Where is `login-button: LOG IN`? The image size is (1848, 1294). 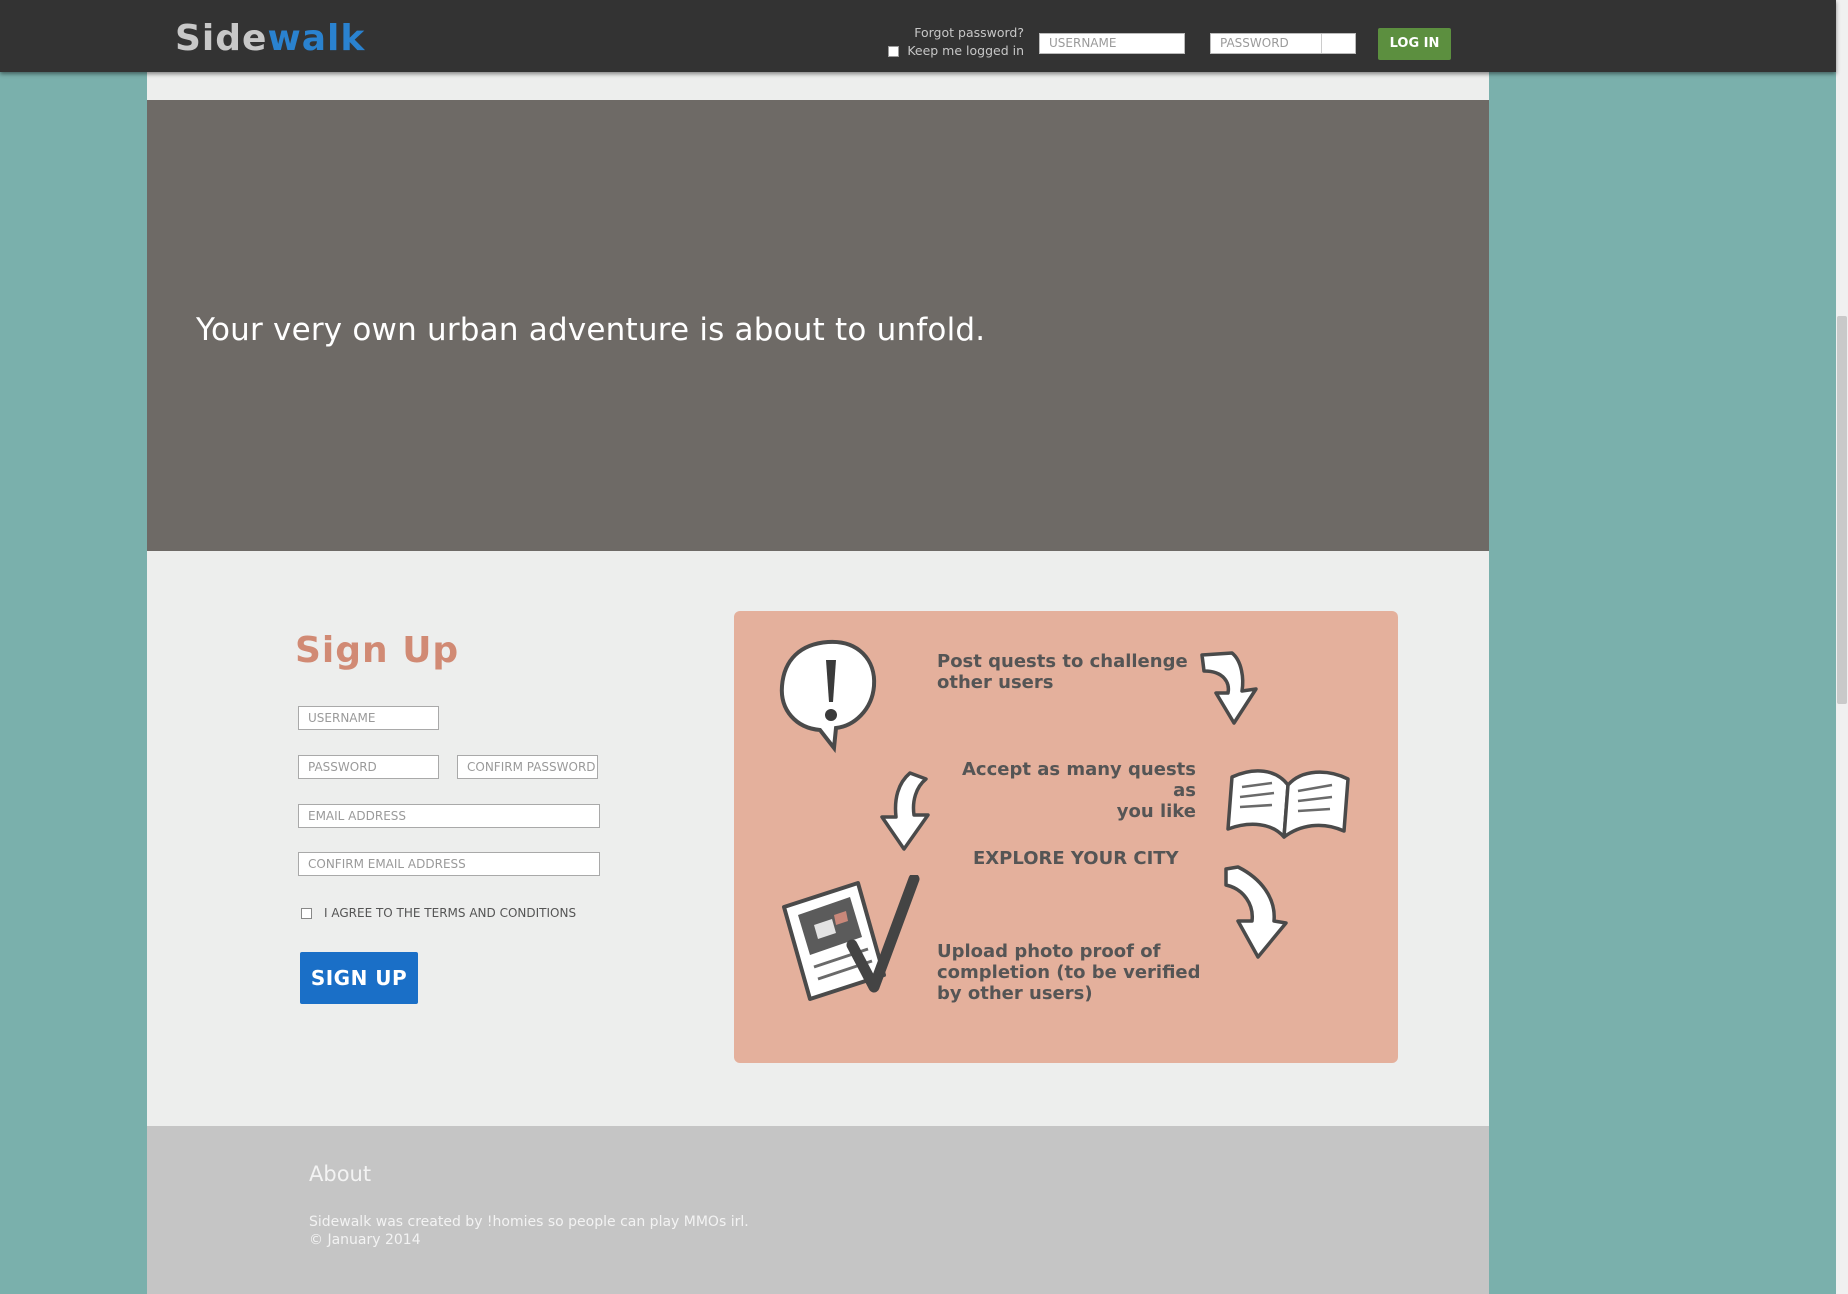
login-button: LOG IN is located at coordinates (1414, 44).